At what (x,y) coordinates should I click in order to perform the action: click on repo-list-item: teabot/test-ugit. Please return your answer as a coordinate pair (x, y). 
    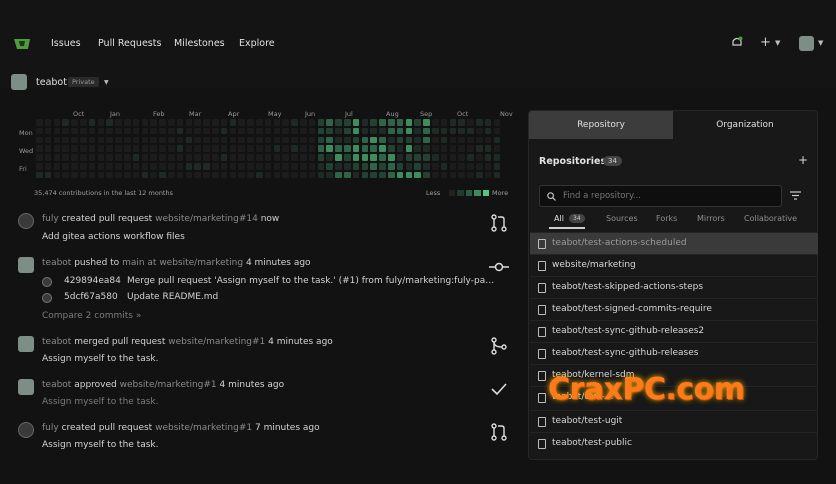
    Looking at the image, I should click on (674, 421).